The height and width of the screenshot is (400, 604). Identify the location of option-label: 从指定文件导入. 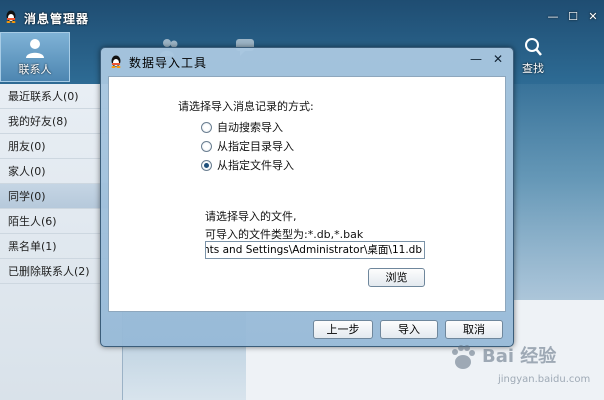
(255, 165).